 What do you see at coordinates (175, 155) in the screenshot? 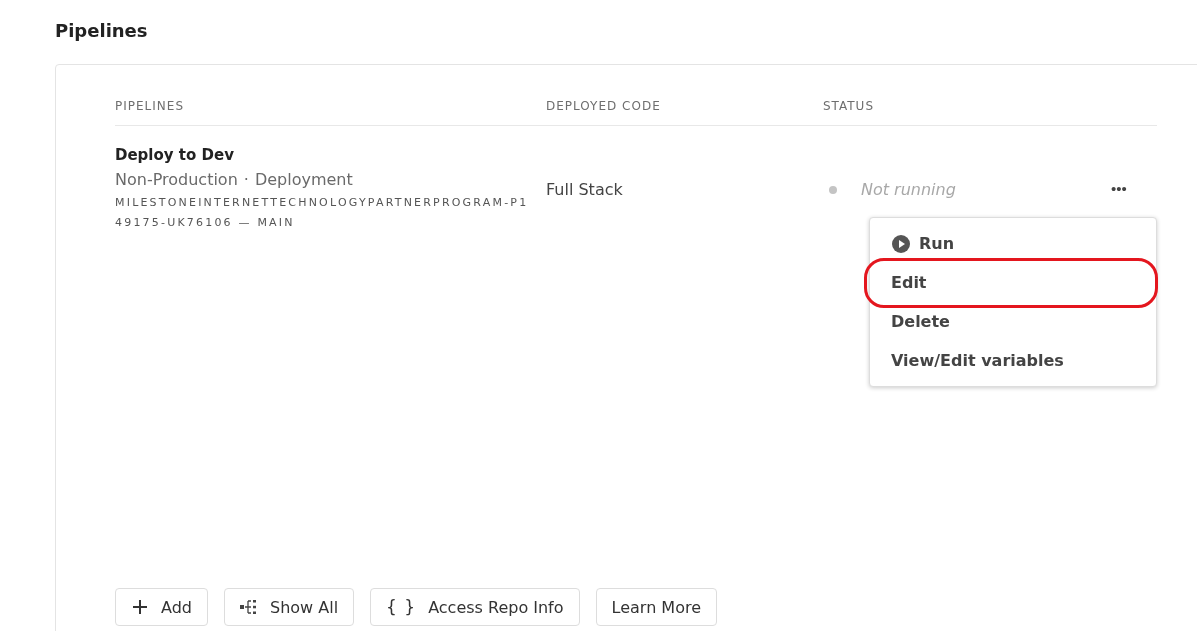
I see `pipeline-name: Deploy to Dev` at bounding box center [175, 155].